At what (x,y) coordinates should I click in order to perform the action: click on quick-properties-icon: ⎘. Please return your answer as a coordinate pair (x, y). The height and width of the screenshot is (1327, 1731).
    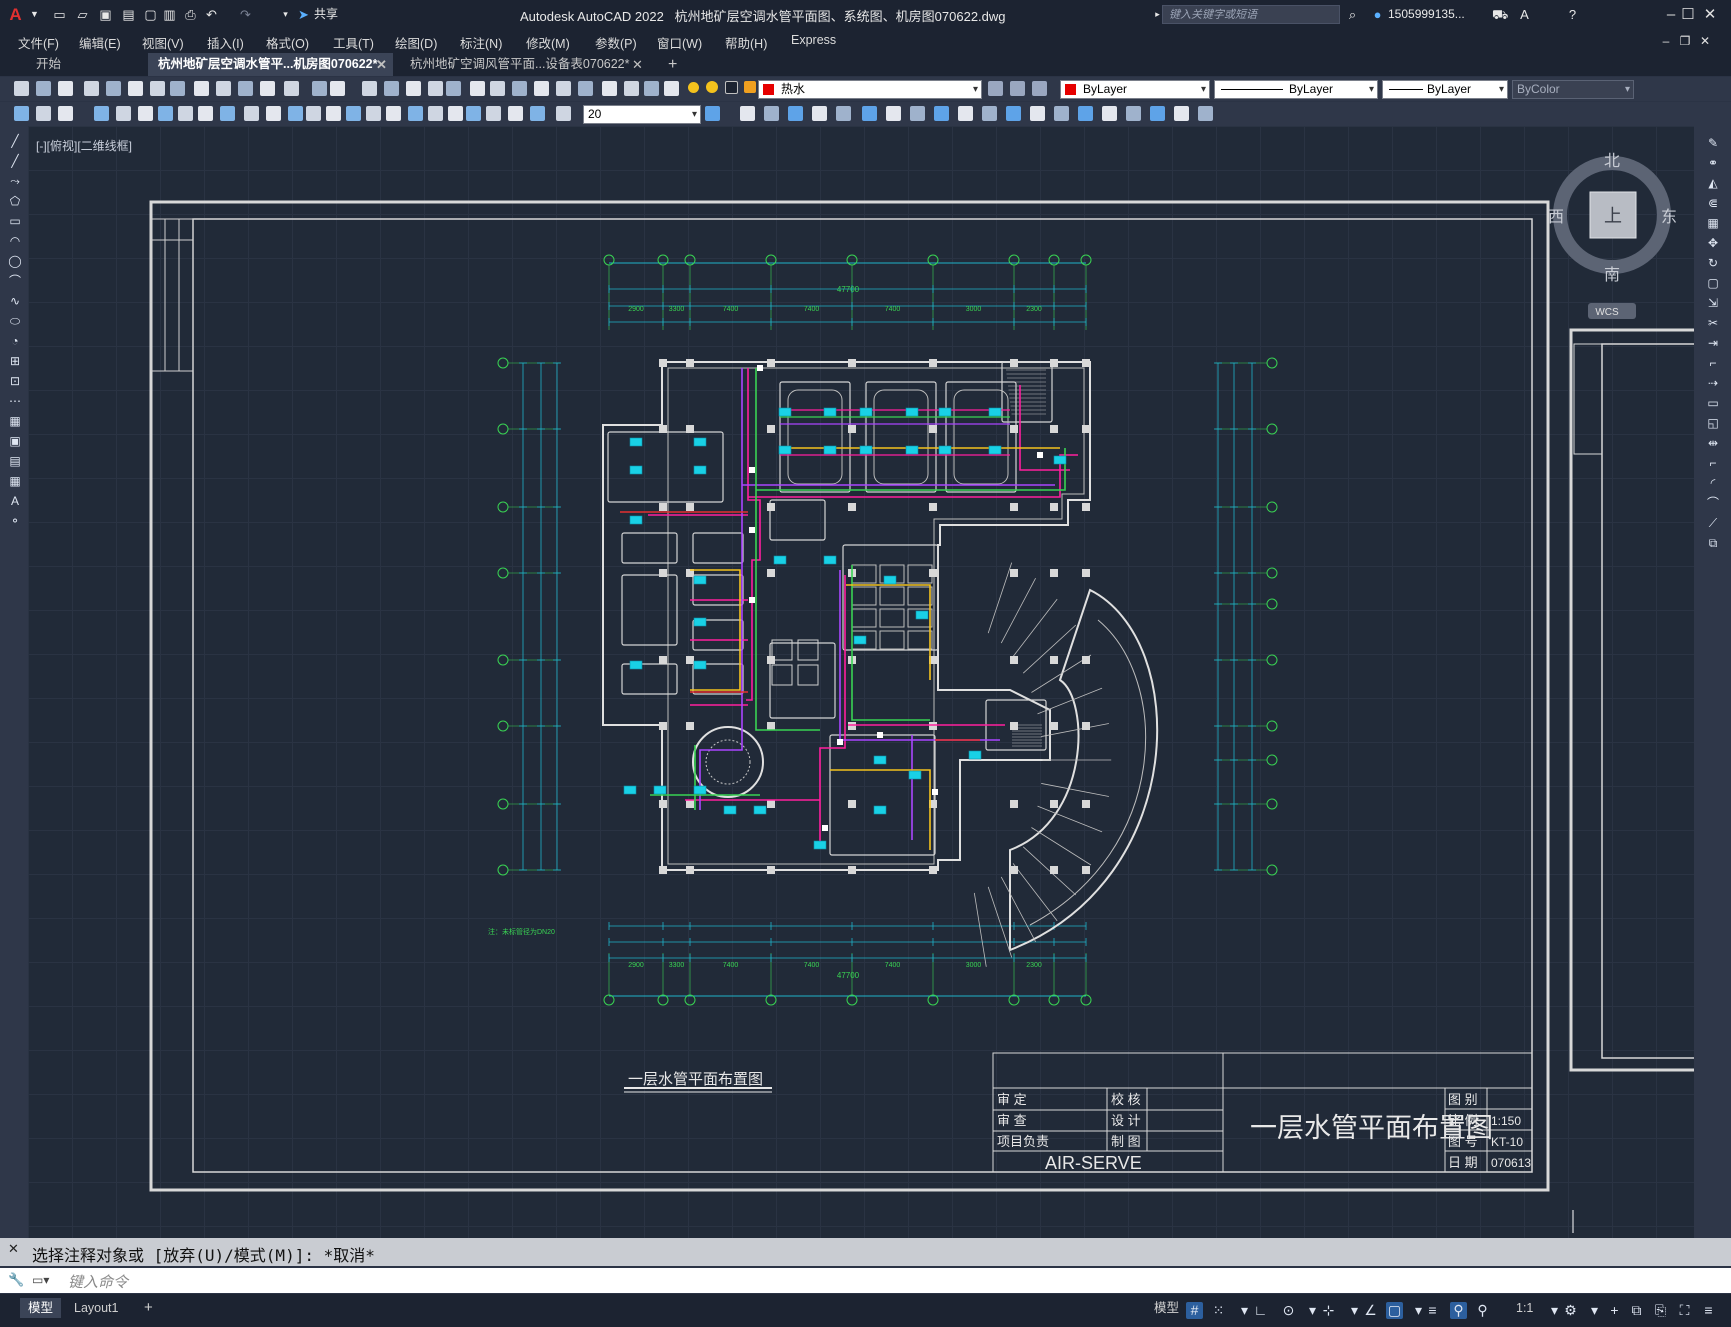
    Looking at the image, I should click on (1660, 1310).